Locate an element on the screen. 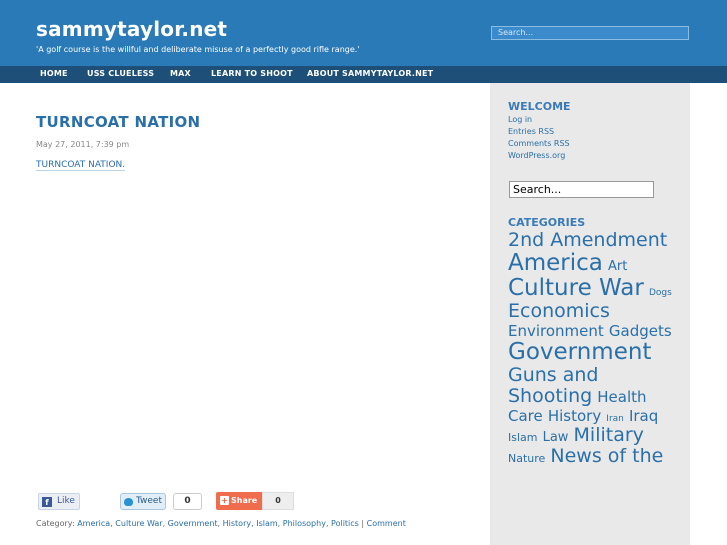 Image resolution: width=727 pixels, height=545 pixels. post-title: TURNCOAT NATION is located at coordinates (118, 122).